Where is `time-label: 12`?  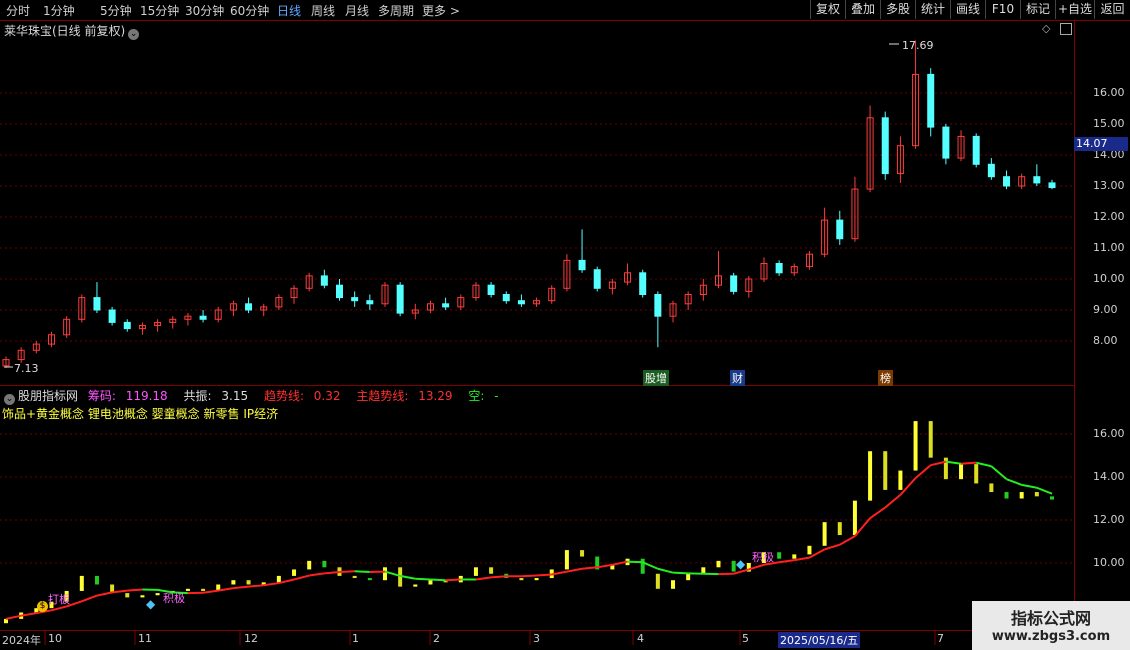
time-label: 12 is located at coordinates (251, 638).